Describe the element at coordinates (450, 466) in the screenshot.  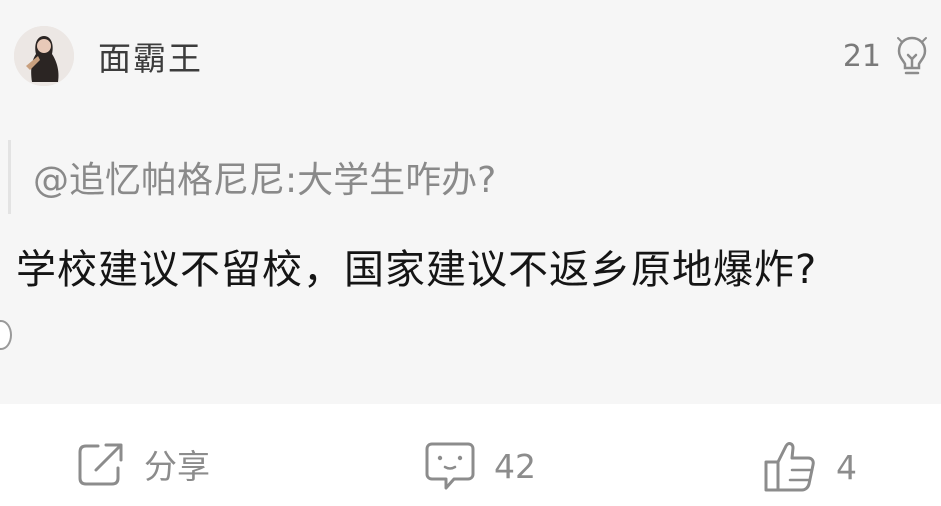
I see `comment-icon` at that location.